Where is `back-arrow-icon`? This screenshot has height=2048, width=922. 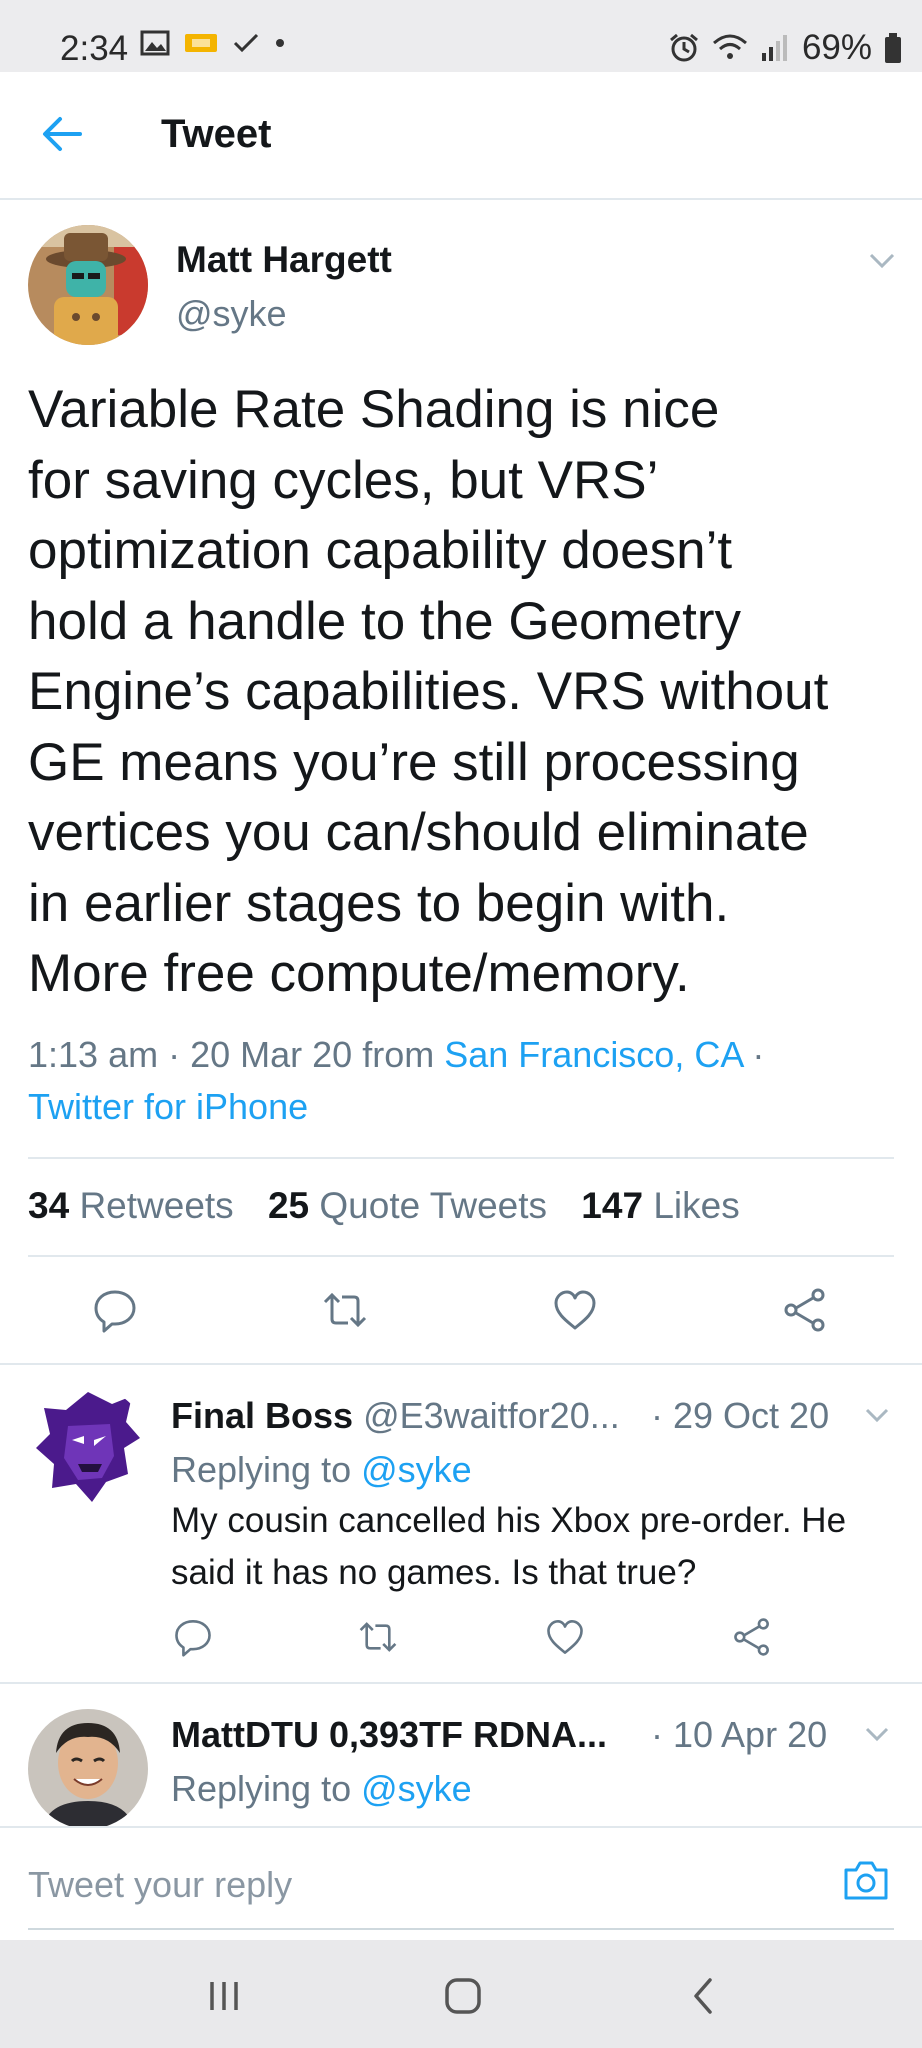 back-arrow-icon is located at coordinates (62, 134).